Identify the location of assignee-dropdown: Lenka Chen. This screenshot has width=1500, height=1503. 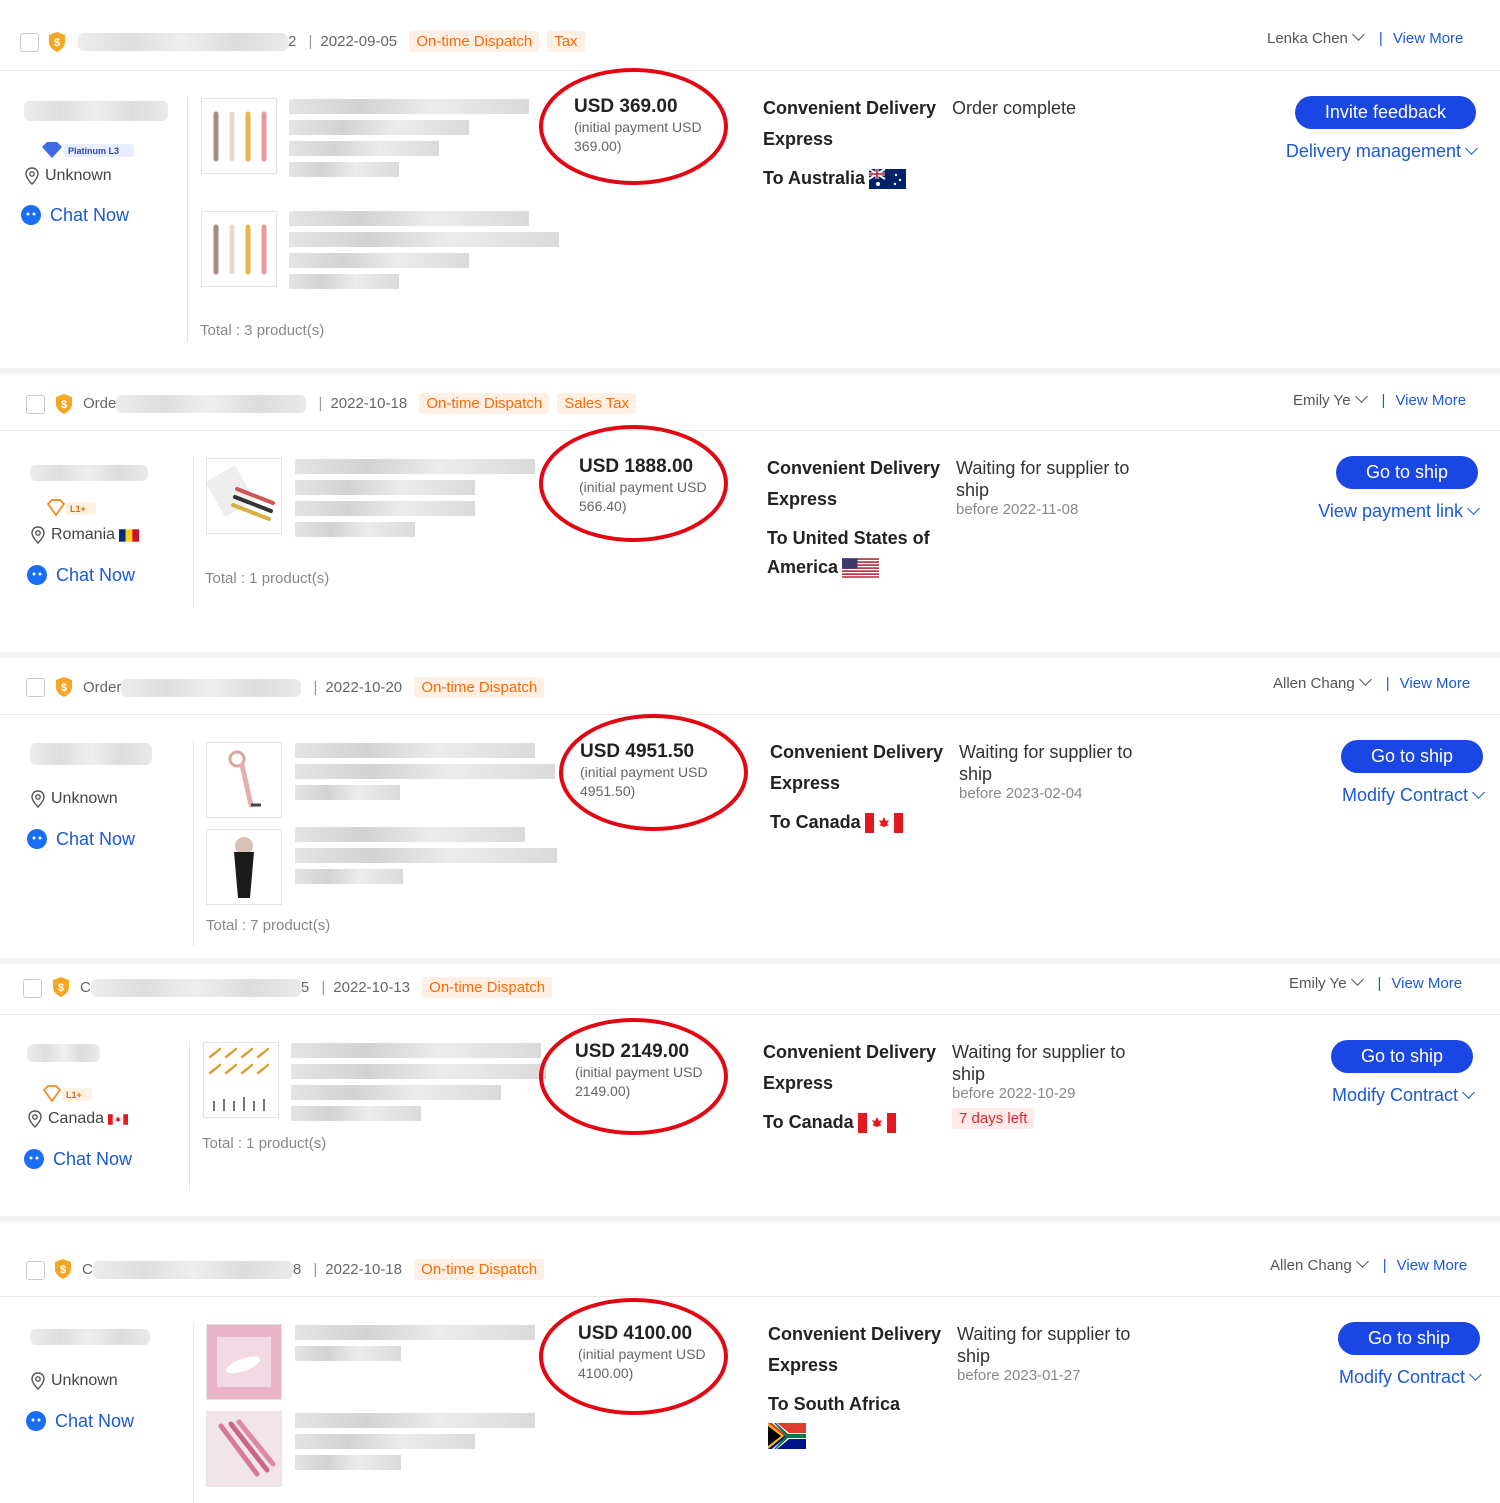
(1316, 37).